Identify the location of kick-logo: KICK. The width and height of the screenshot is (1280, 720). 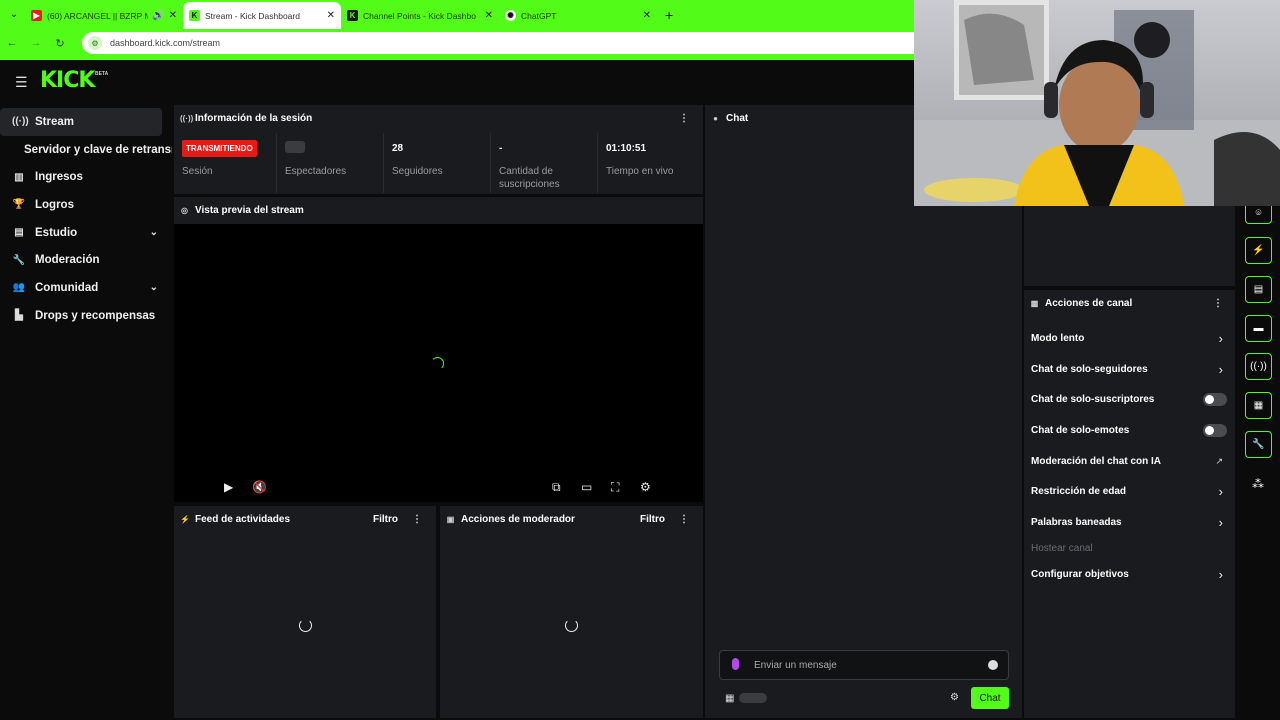
(67, 80).